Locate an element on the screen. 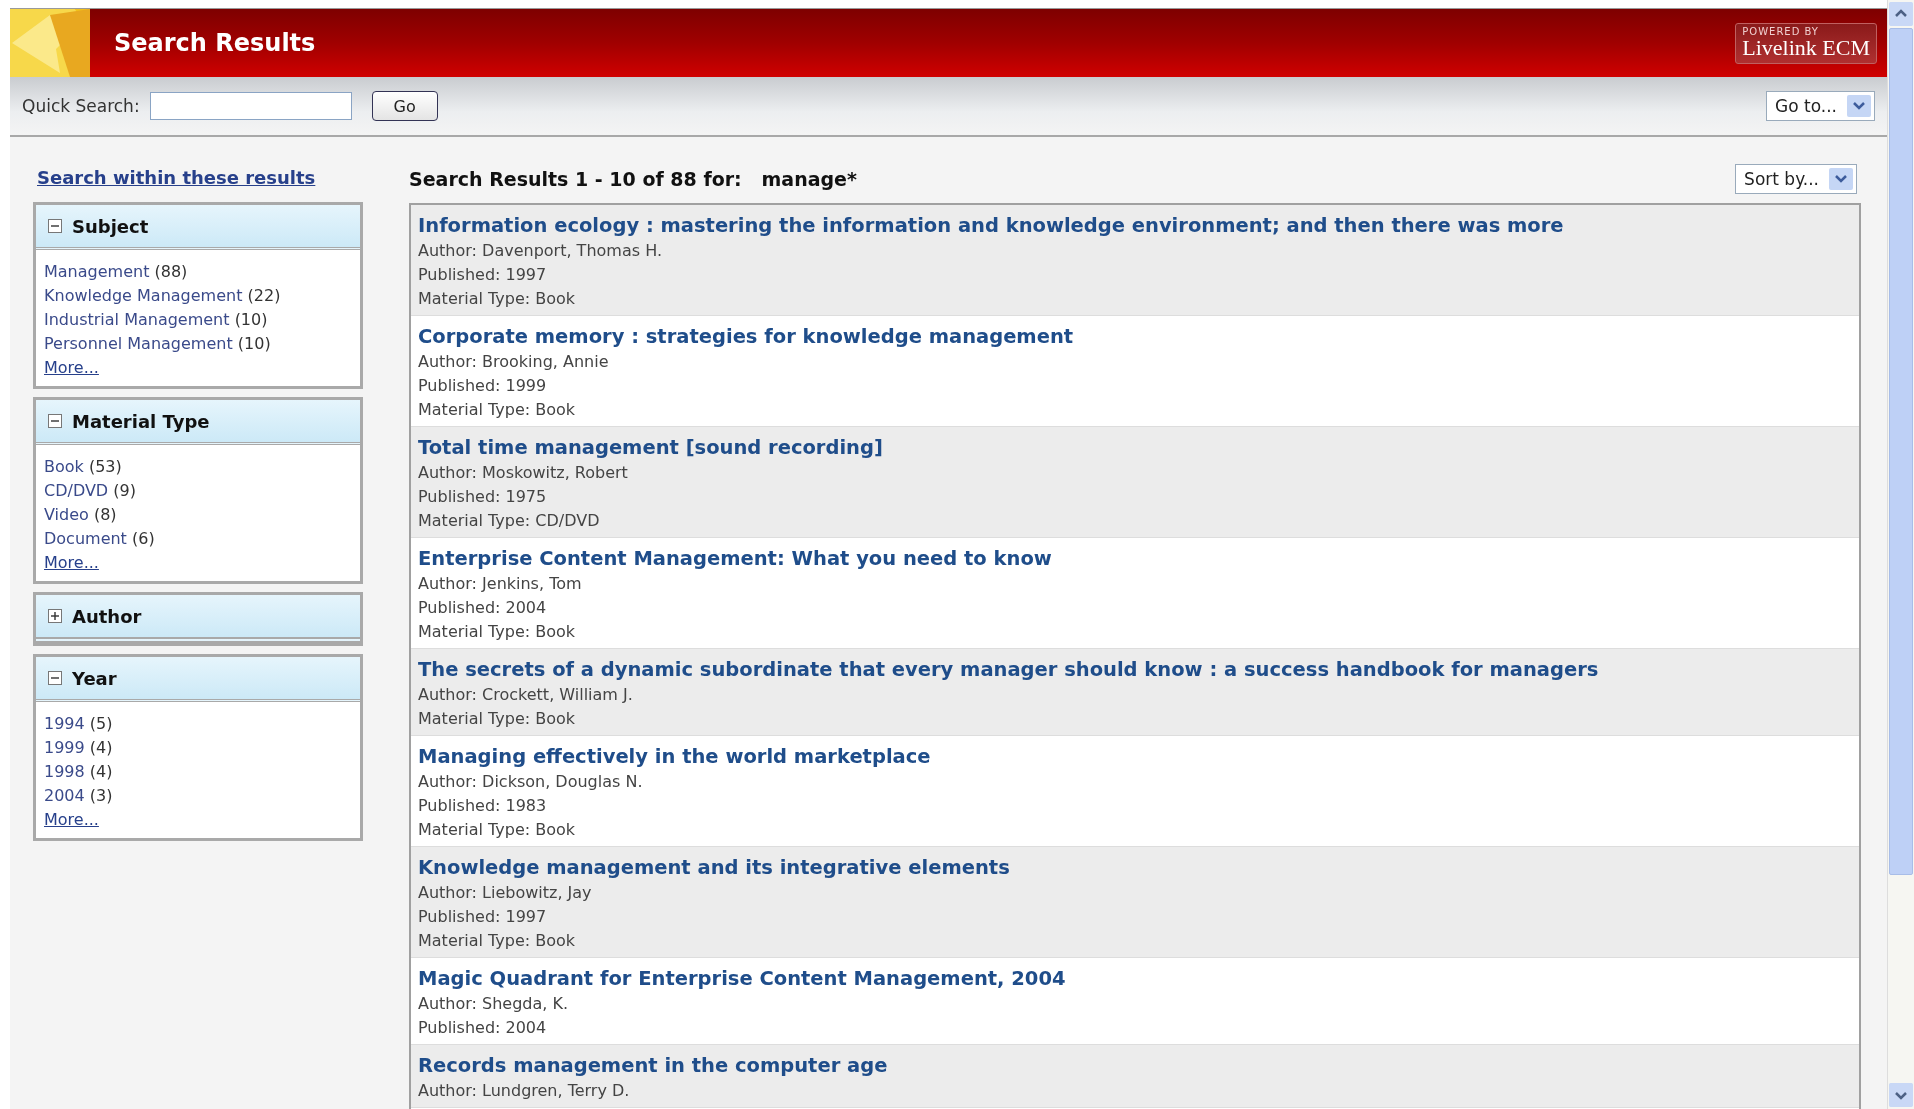 The height and width of the screenshot is (1109, 1914). facet-link: Personnel Management is located at coordinates (138, 343).